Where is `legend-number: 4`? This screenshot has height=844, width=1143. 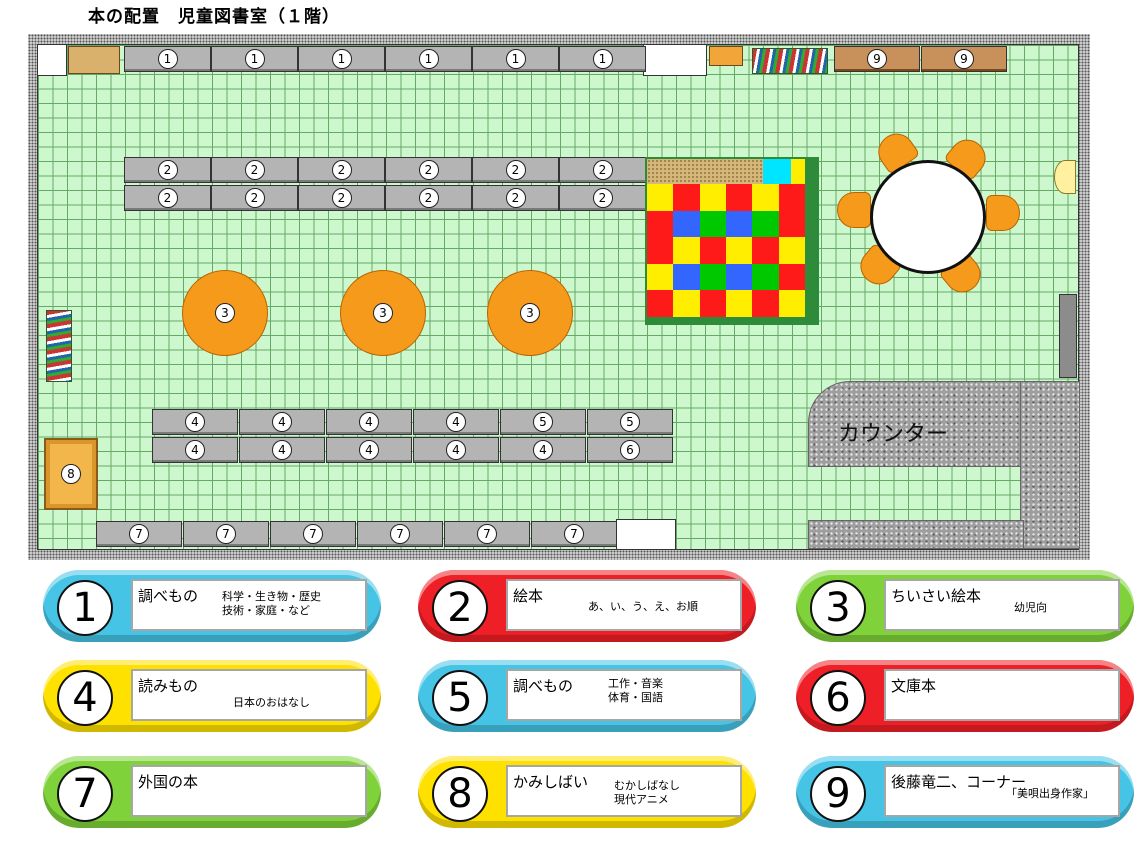 legend-number: 4 is located at coordinates (85, 698).